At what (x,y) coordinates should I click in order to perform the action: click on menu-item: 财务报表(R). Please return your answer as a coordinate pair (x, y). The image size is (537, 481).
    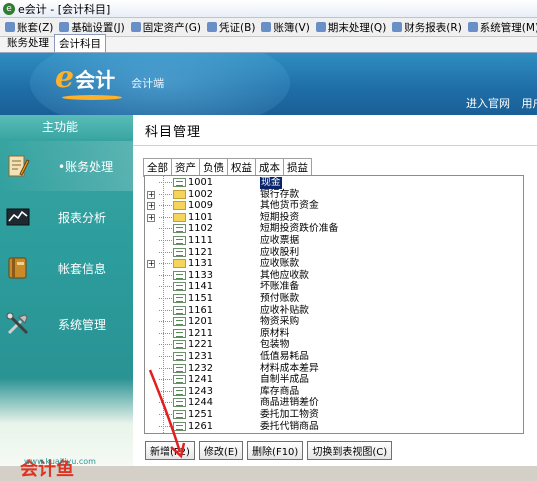
    Looking at the image, I should click on (427, 27).